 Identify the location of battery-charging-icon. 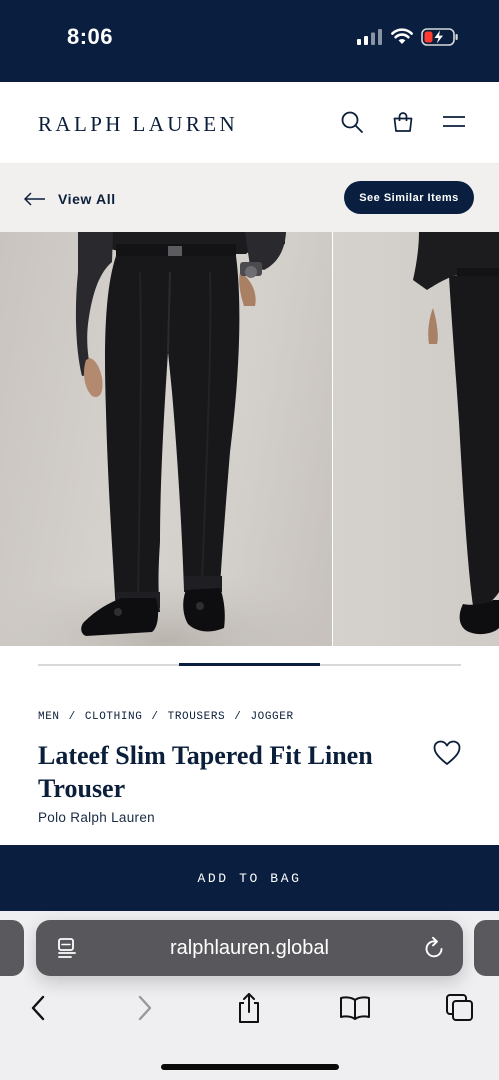
(439, 37).